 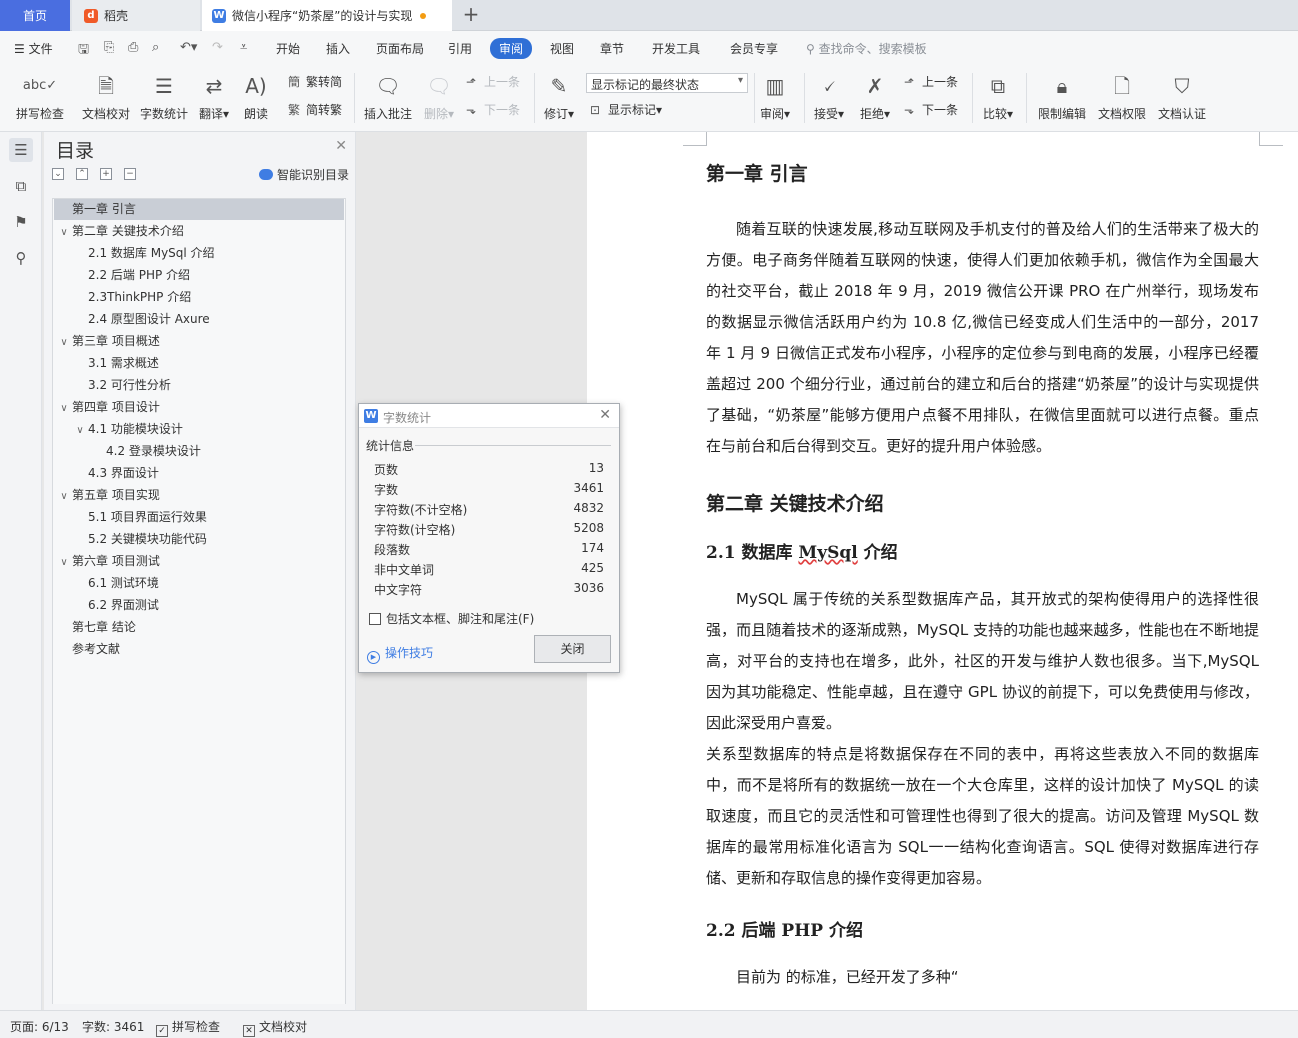 What do you see at coordinates (199, 605) in the screenshot?
I see `toc-item: 6.2 界面测试` at bounding box center [199, 605].